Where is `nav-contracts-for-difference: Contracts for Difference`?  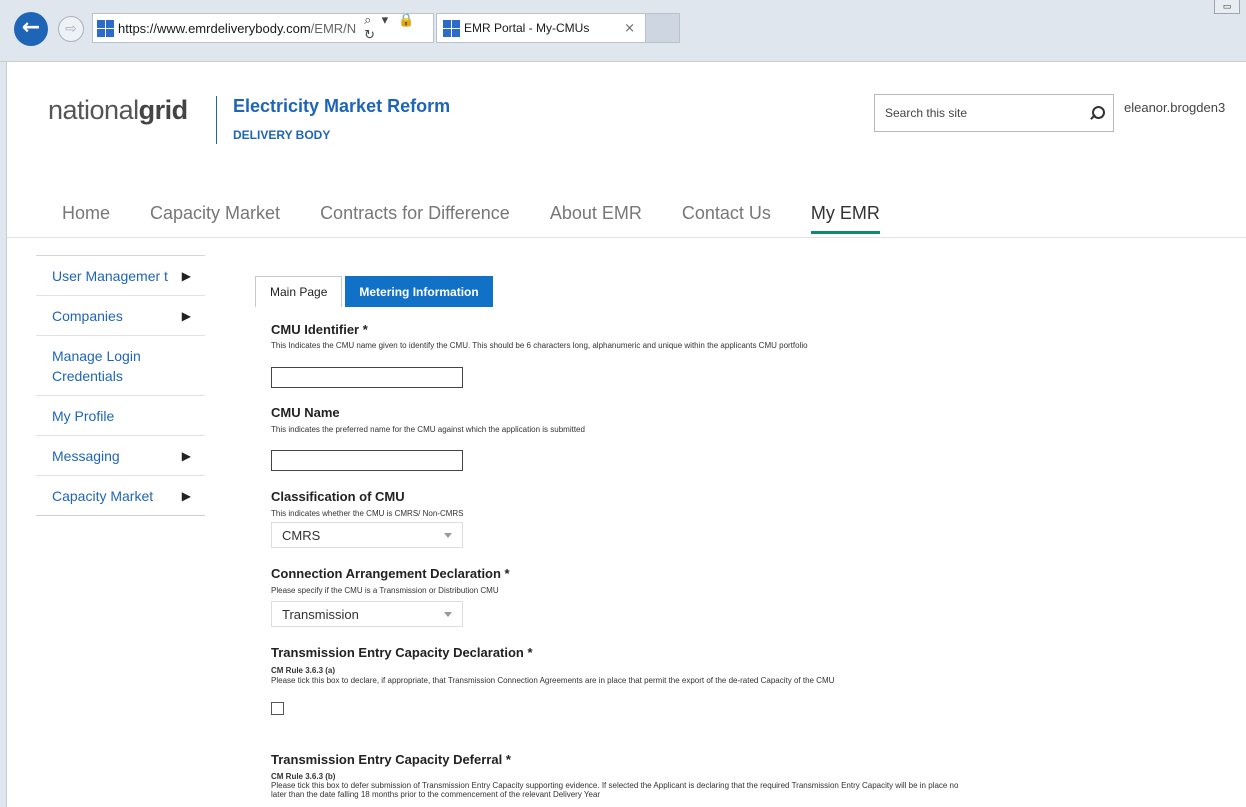 nav-contracts-for-difference: Contracts for Difference is located at coordinates (415, 218).